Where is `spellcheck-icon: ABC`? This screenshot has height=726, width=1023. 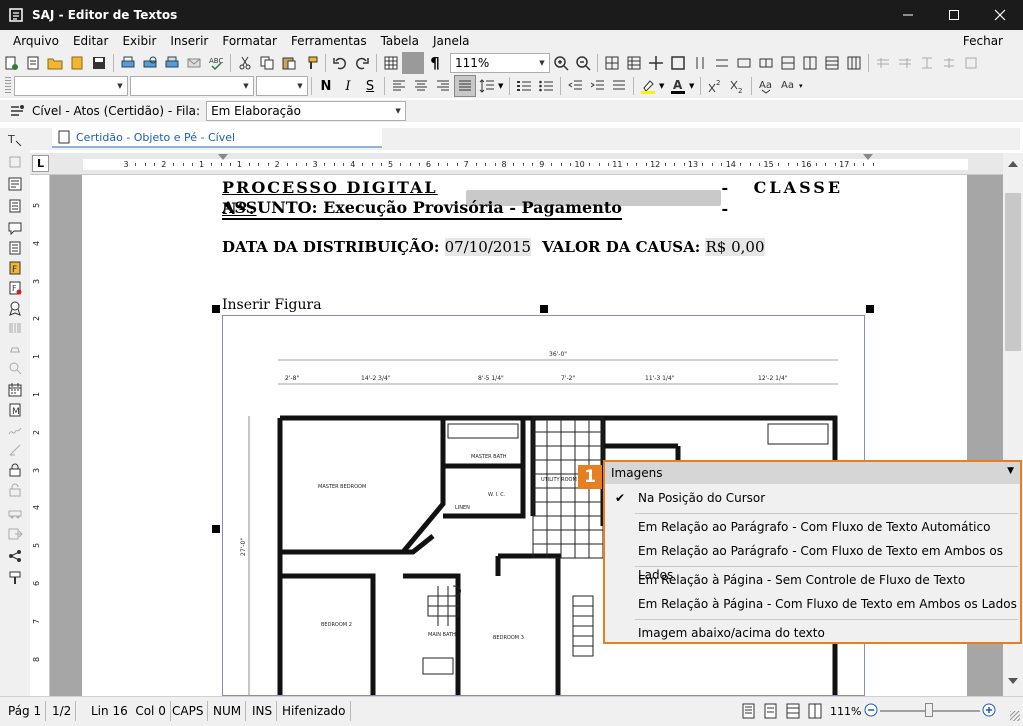
spellcheck-icon: ABC is located at coordinates (216, 63).